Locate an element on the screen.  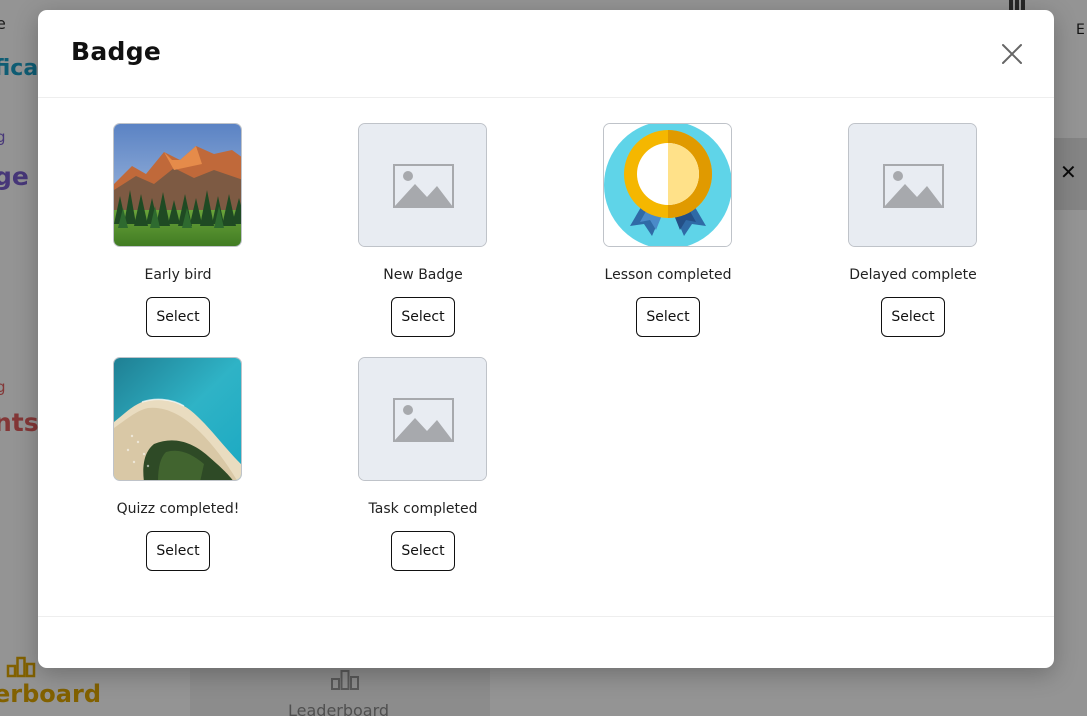
badge-card: New Badge Select is located at coordinates (423, 235).